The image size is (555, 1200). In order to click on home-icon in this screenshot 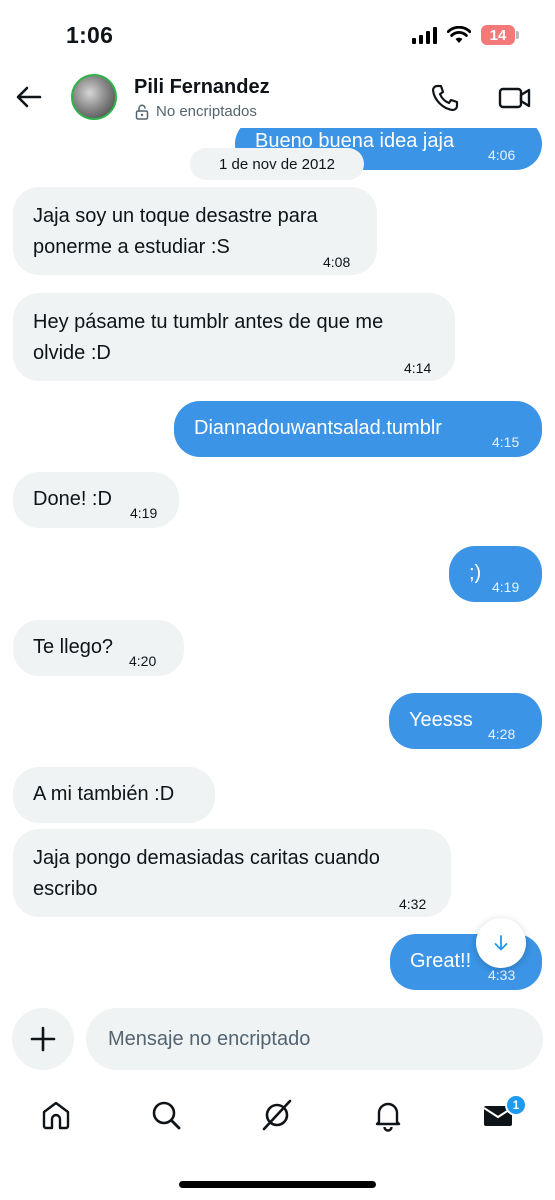, I will do `click(56, 1115)`.